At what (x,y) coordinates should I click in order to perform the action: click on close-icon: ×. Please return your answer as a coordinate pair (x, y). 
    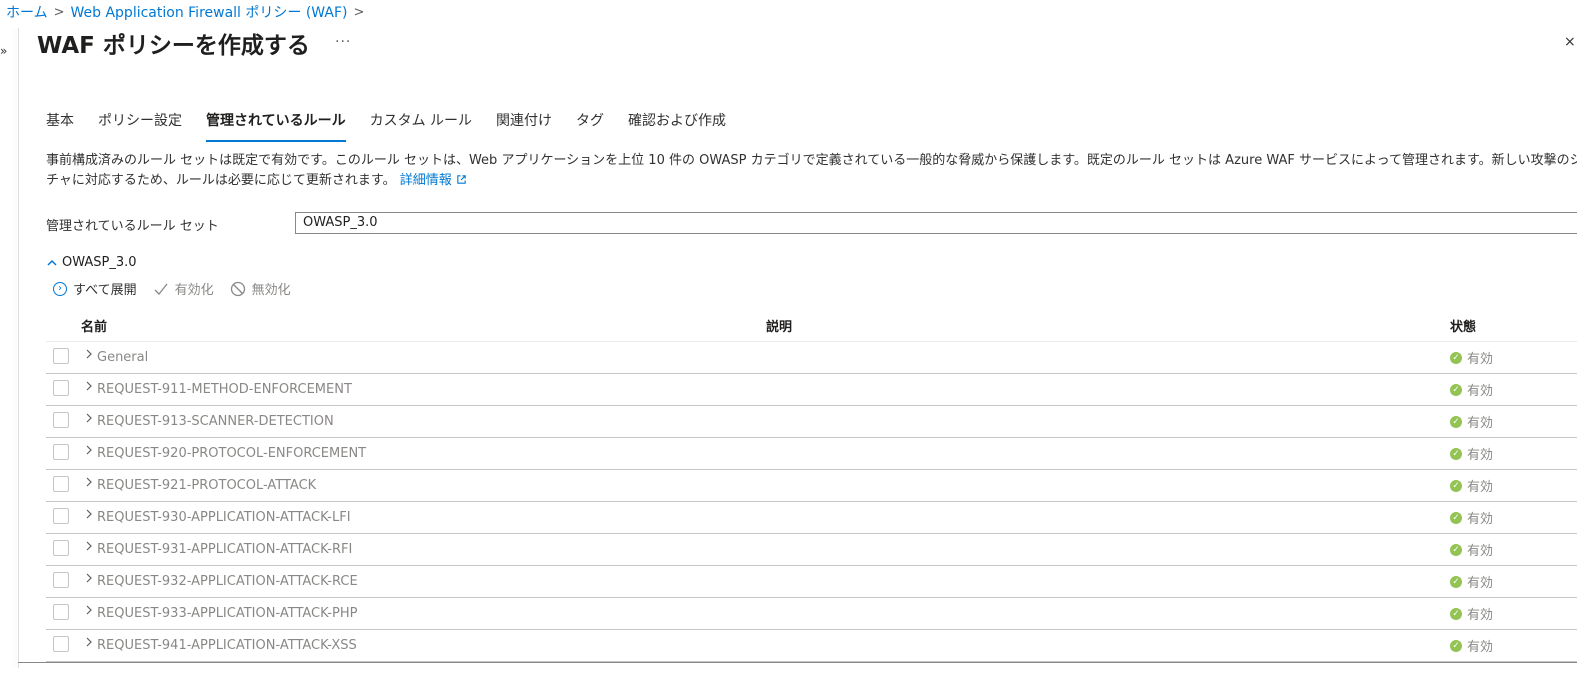
    Looking at the image, I should click on (1570, 42).